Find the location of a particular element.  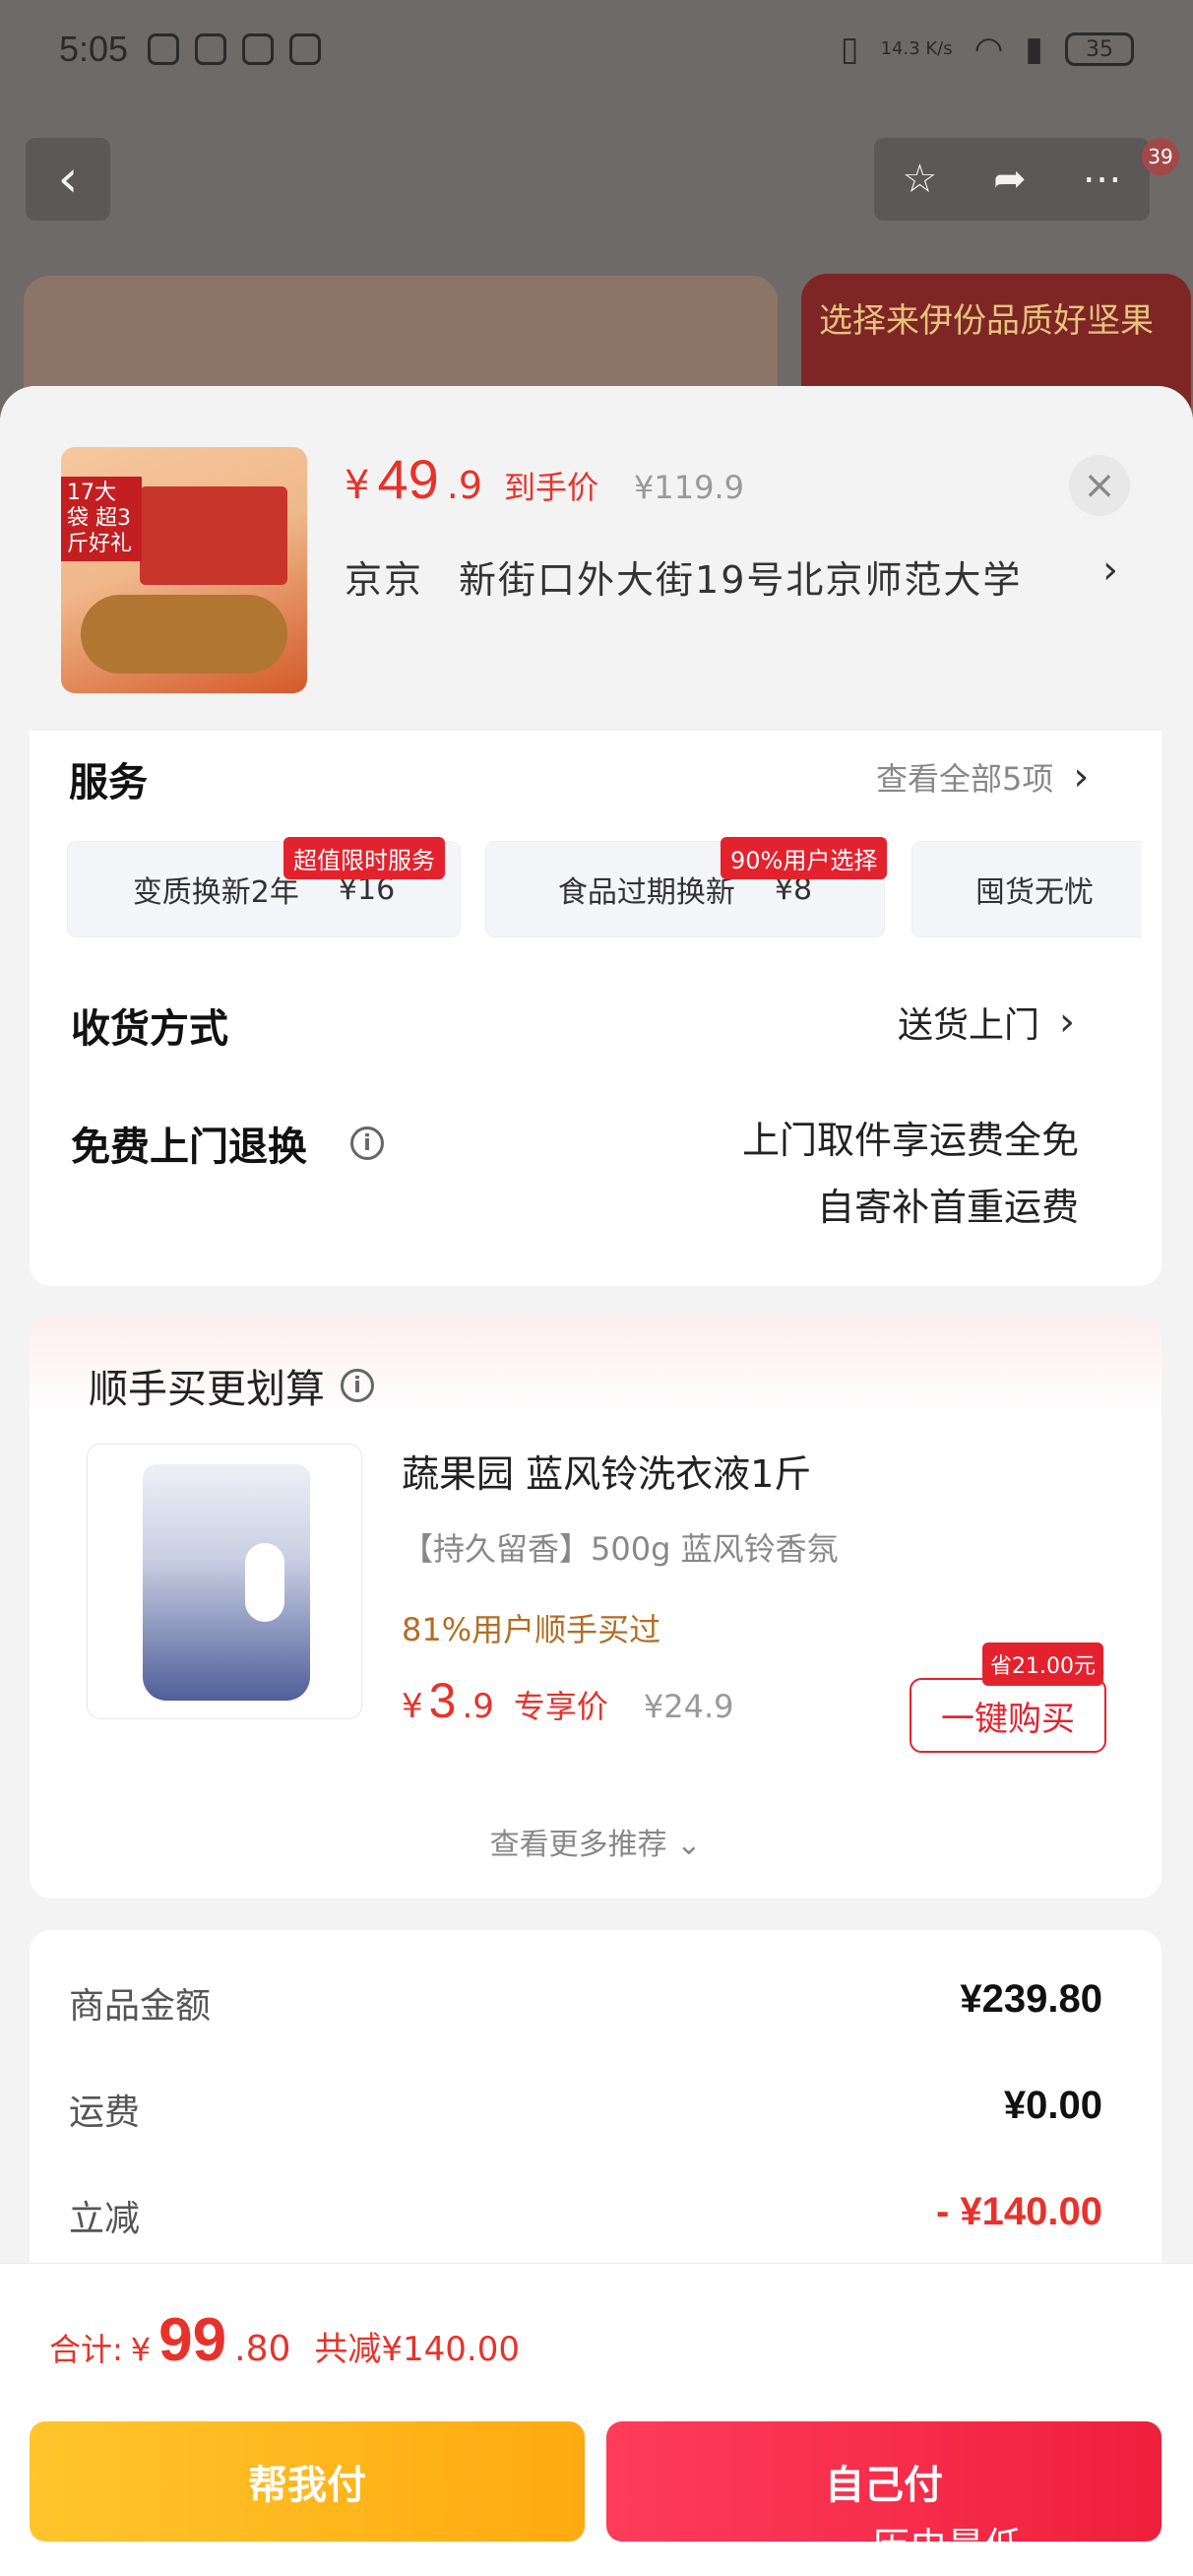

more-recommendations-link: 查看更多推荐 ⌄ is located at coordinates (596, 1841).